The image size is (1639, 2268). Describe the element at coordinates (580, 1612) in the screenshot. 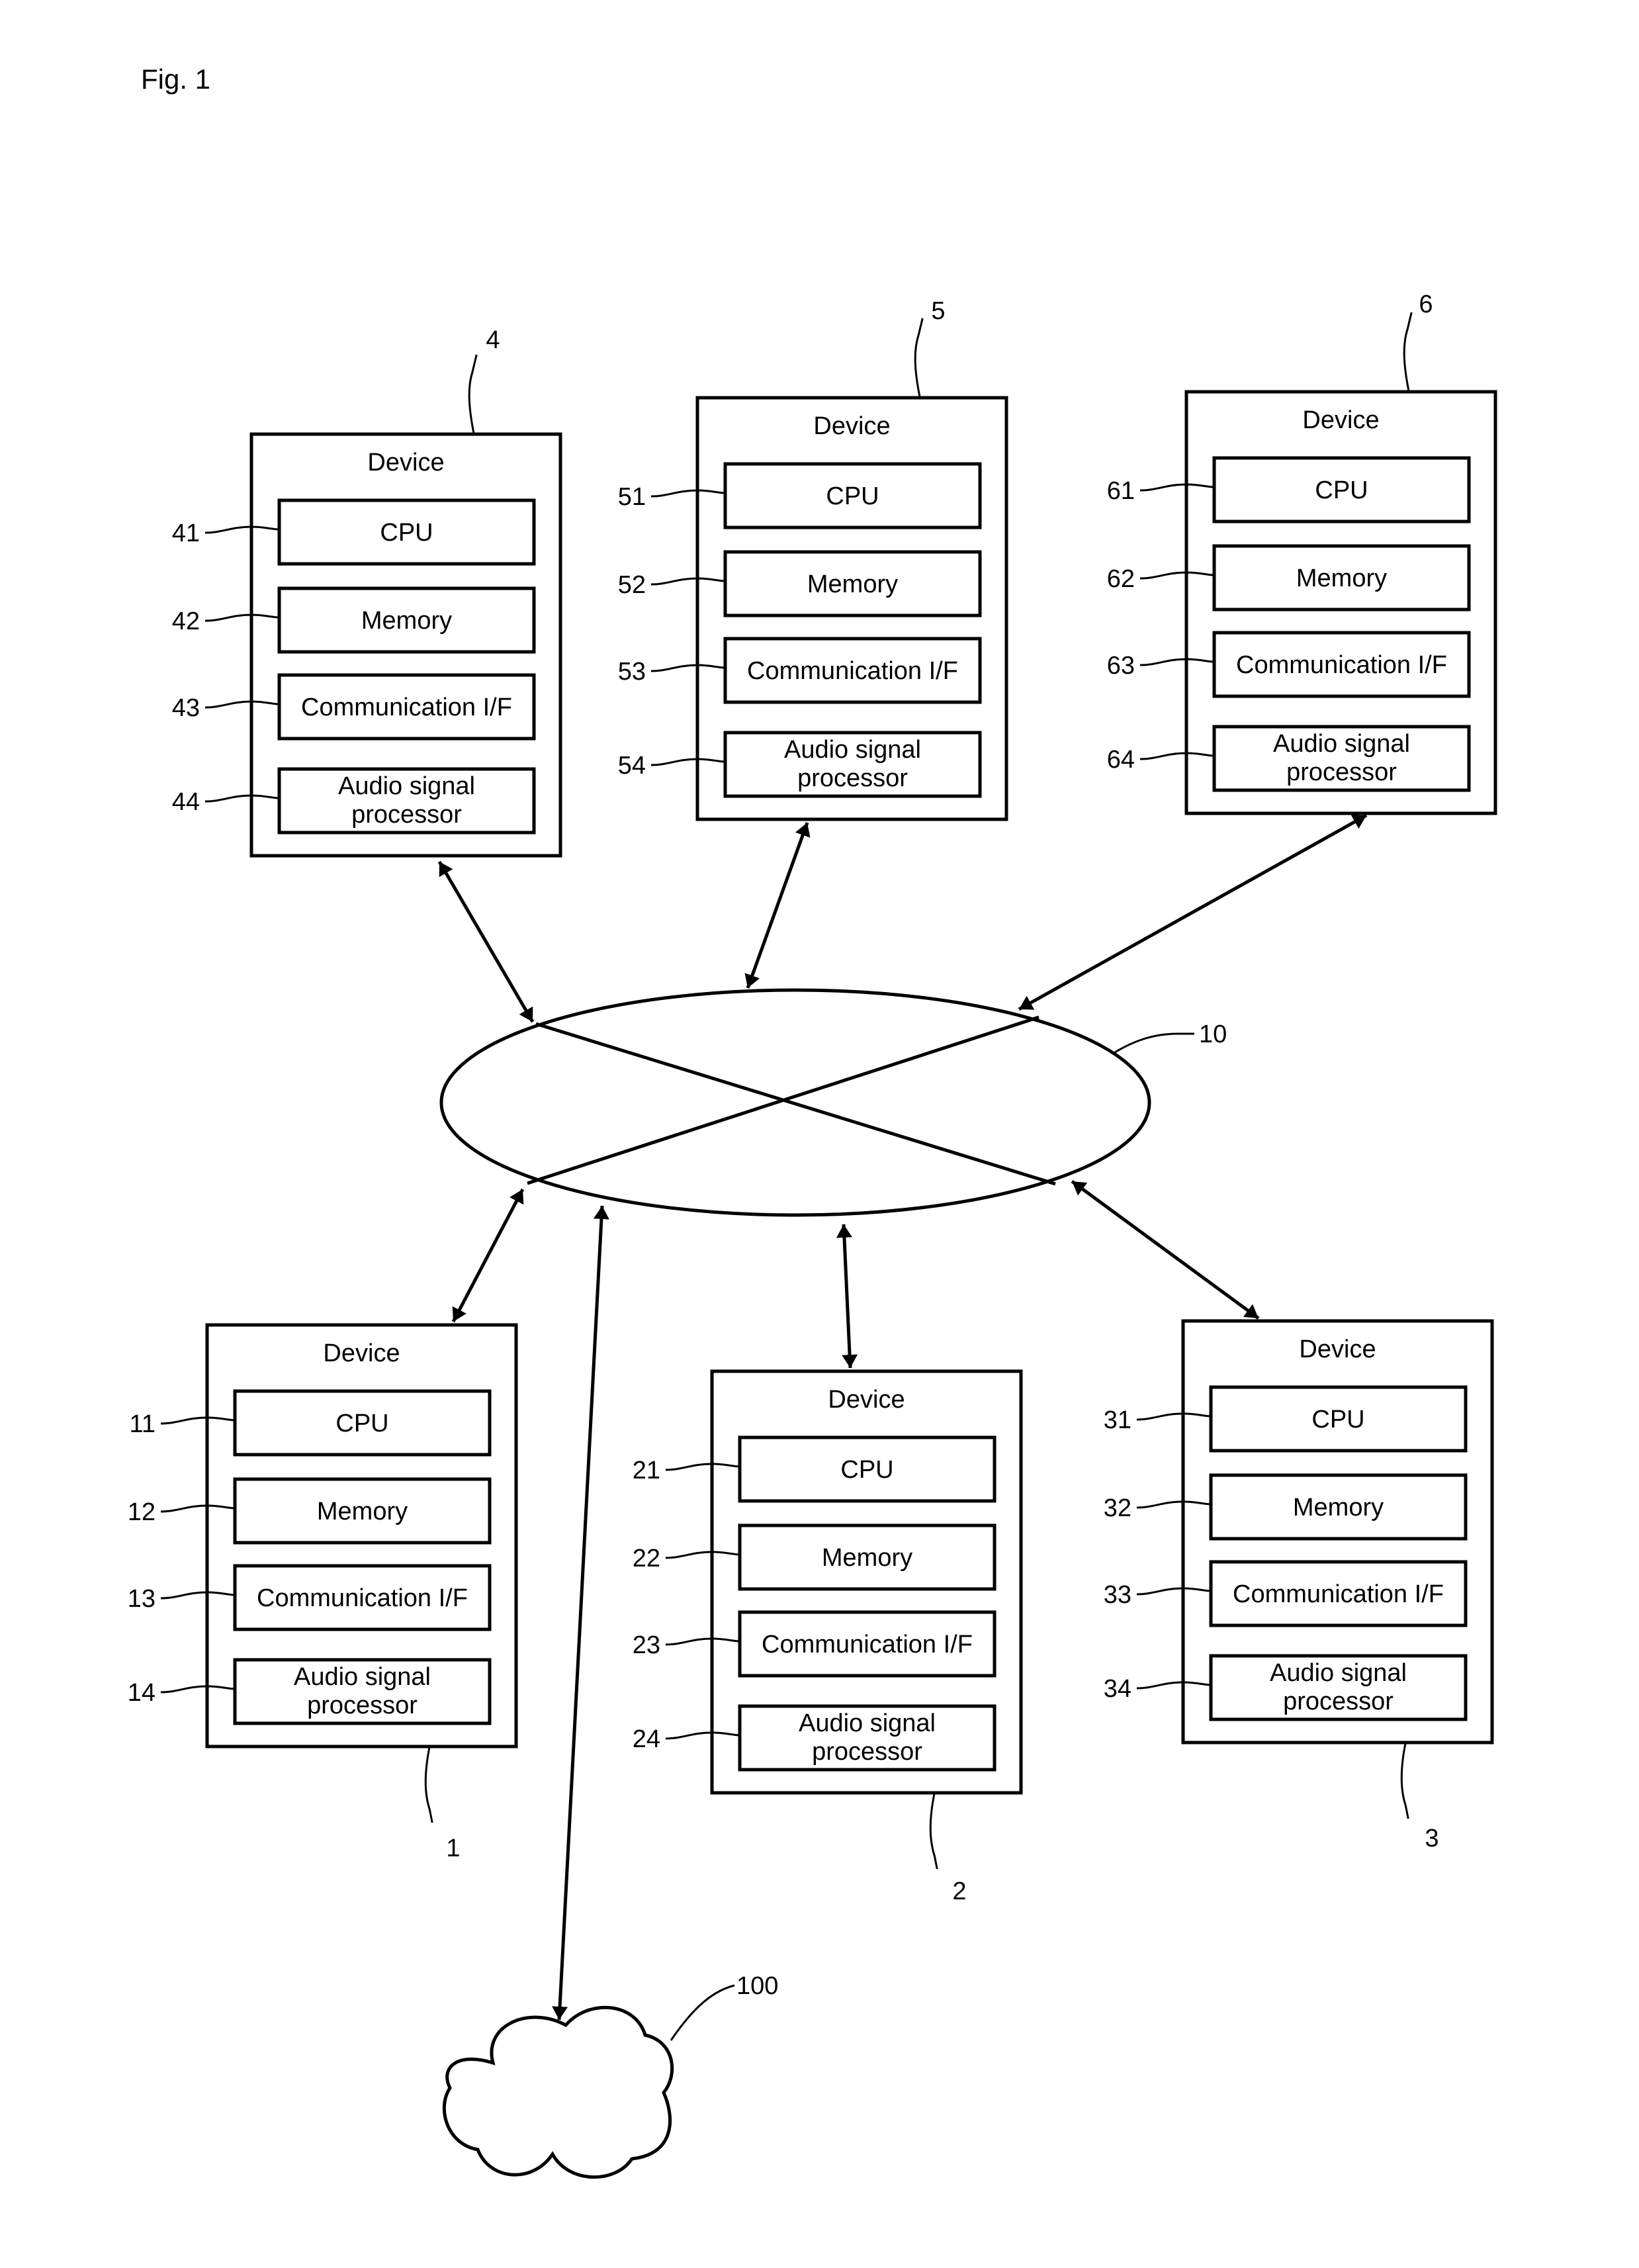

I see `arrow-cloud-network` at that location.